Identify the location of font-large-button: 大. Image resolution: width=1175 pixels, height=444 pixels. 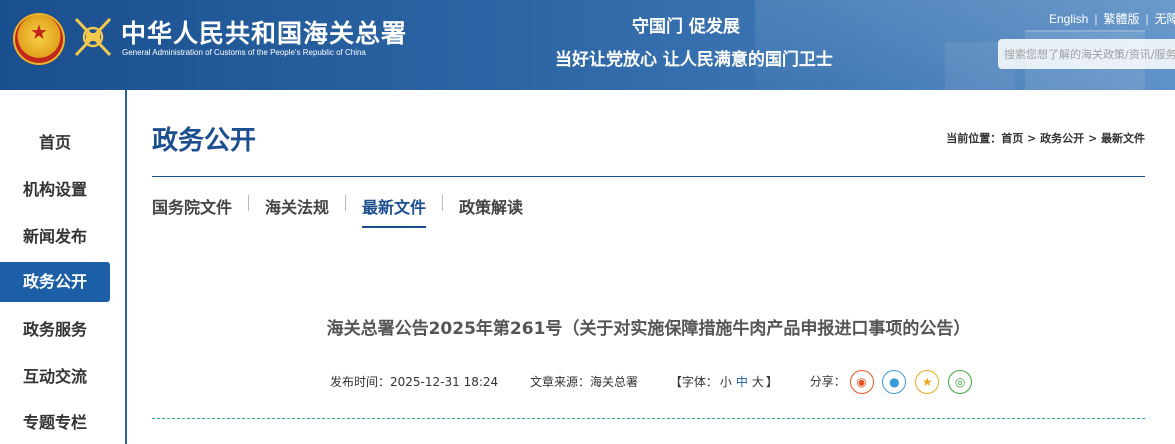
(758, 382).